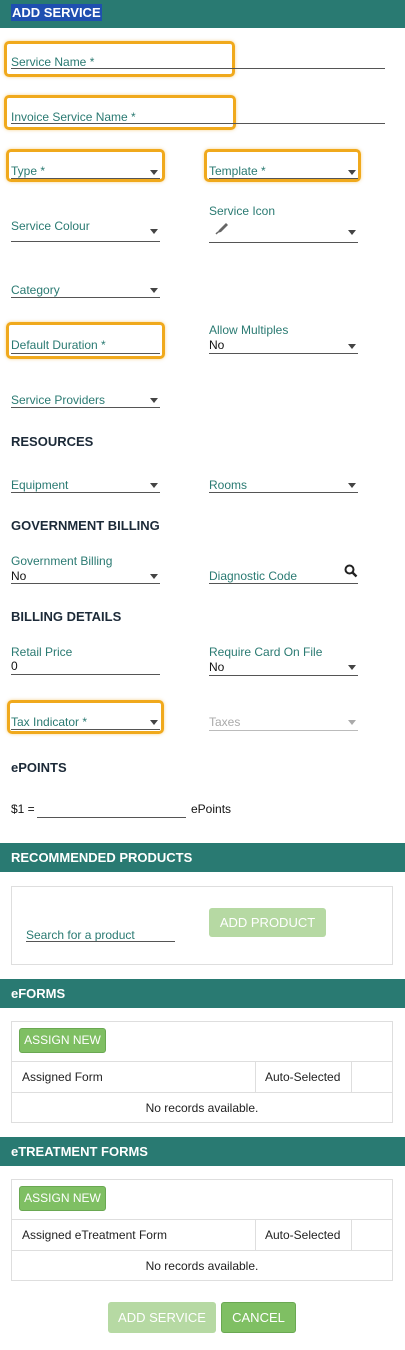 This screenshot has width=405, height=1350. I want to click on page-title: ADD SERVICE, so click(56, 12).